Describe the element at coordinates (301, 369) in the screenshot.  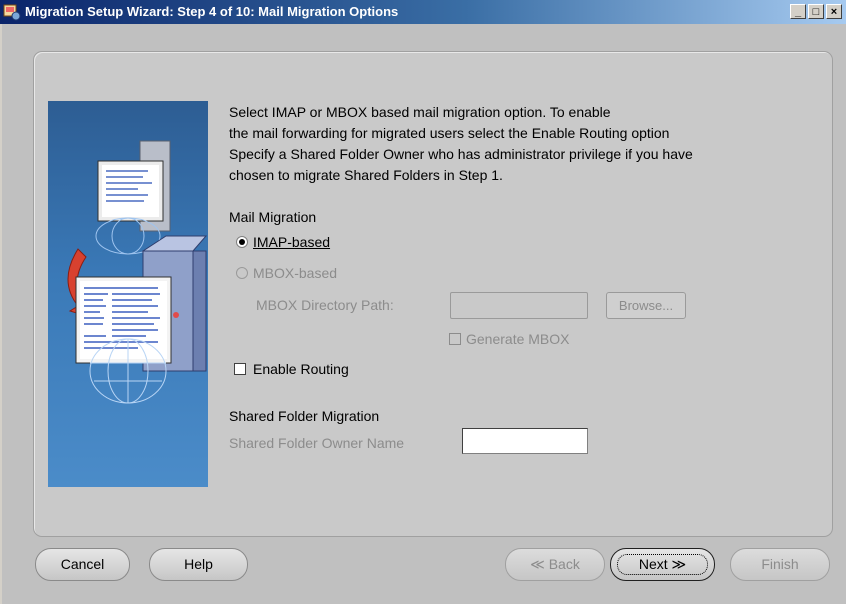
I see `enable-routing-label: Enable Routing` at that location.